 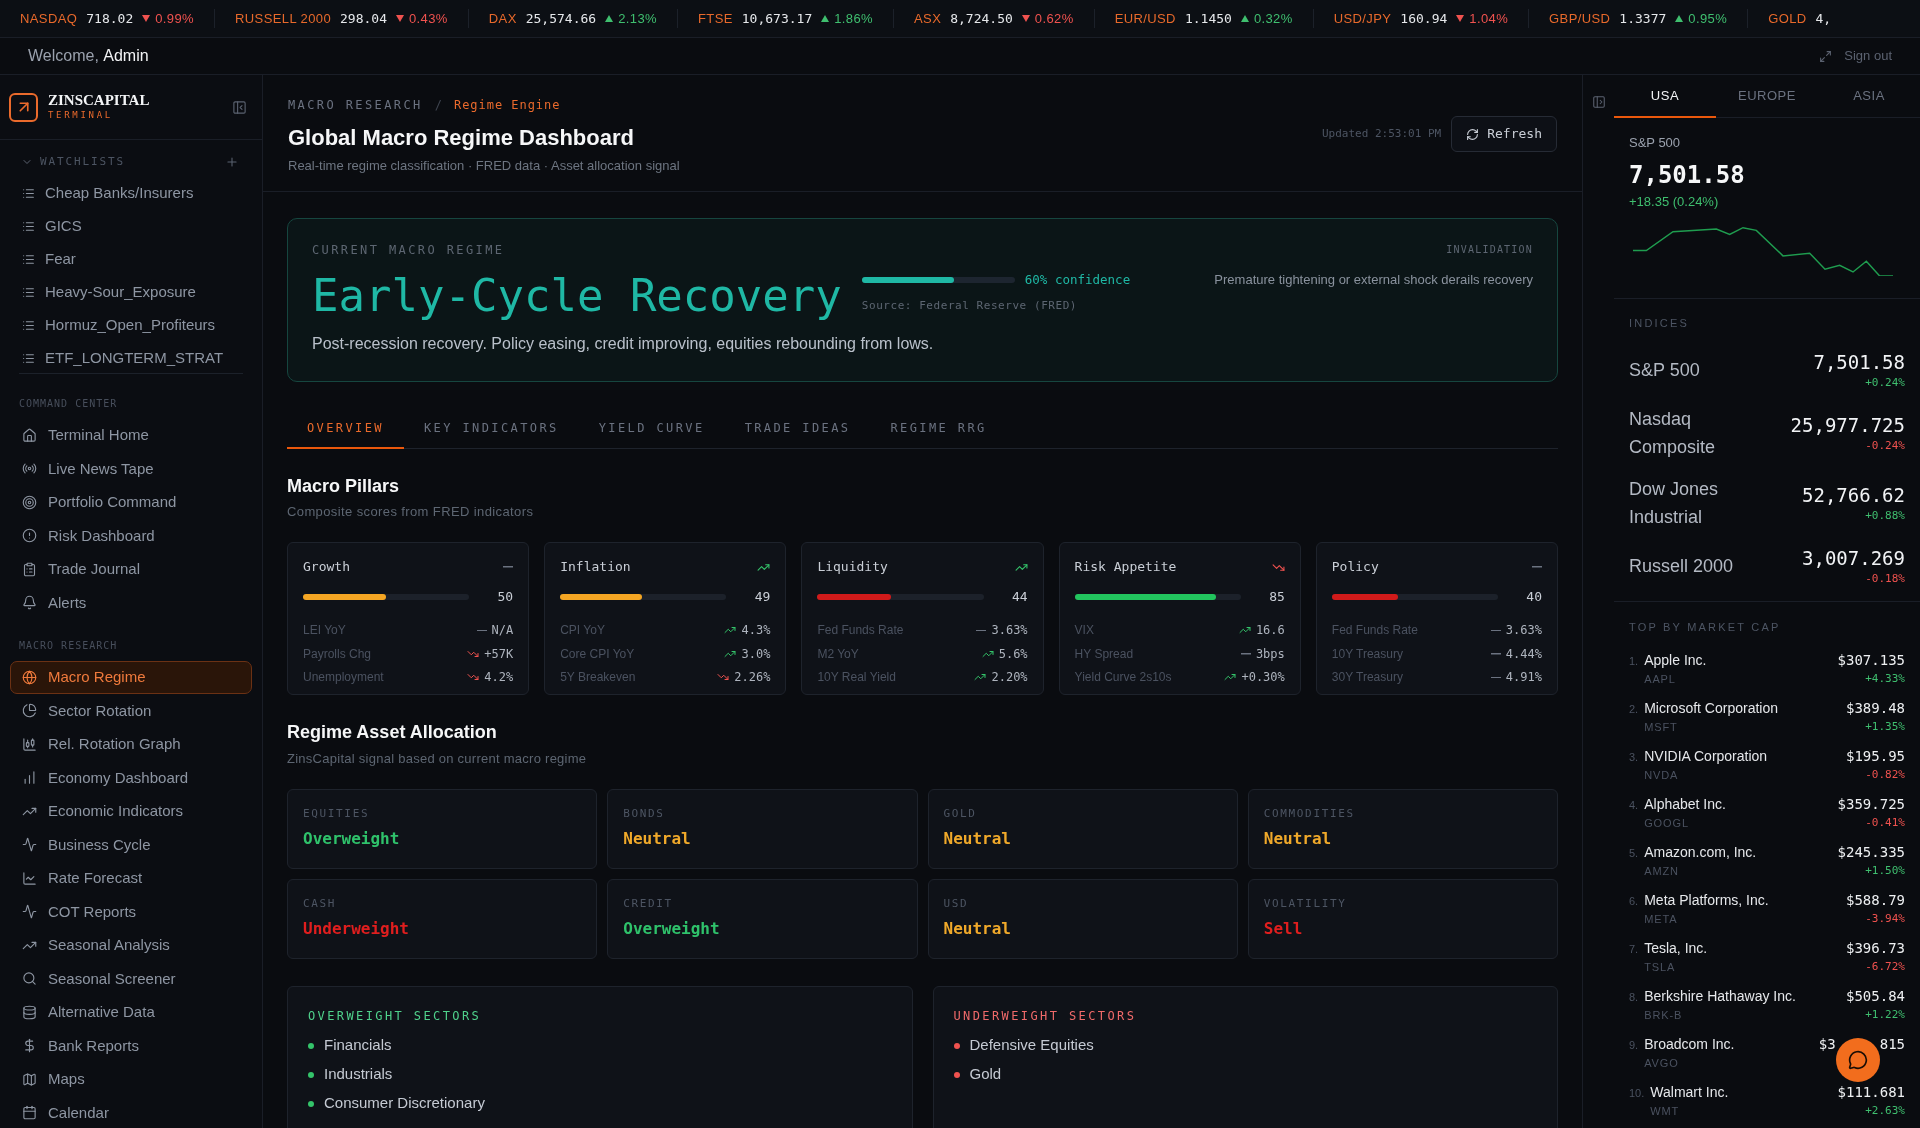 I want to click on stock-price: $359.725, so click(x=1871, y=804).